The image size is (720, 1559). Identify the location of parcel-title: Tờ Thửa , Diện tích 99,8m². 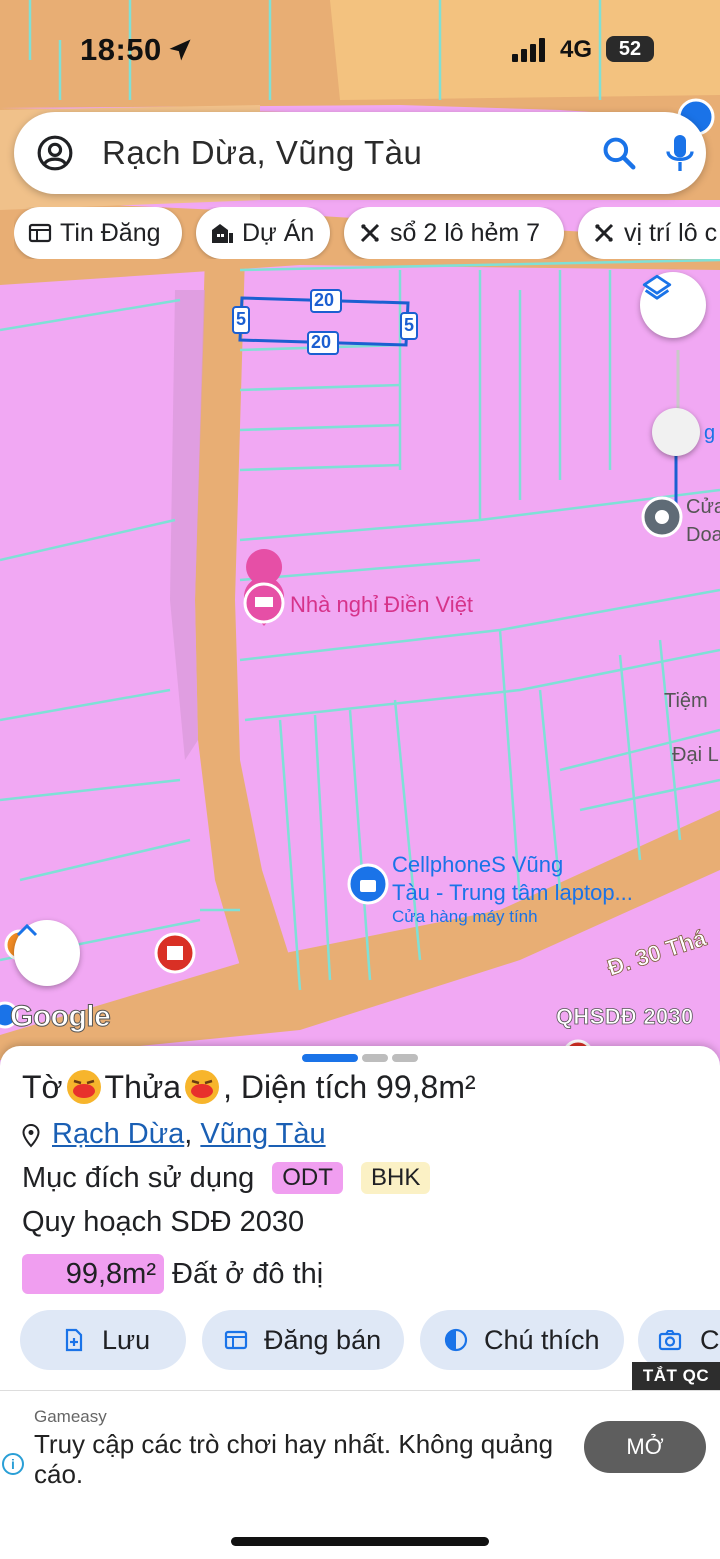
(249, 1086).